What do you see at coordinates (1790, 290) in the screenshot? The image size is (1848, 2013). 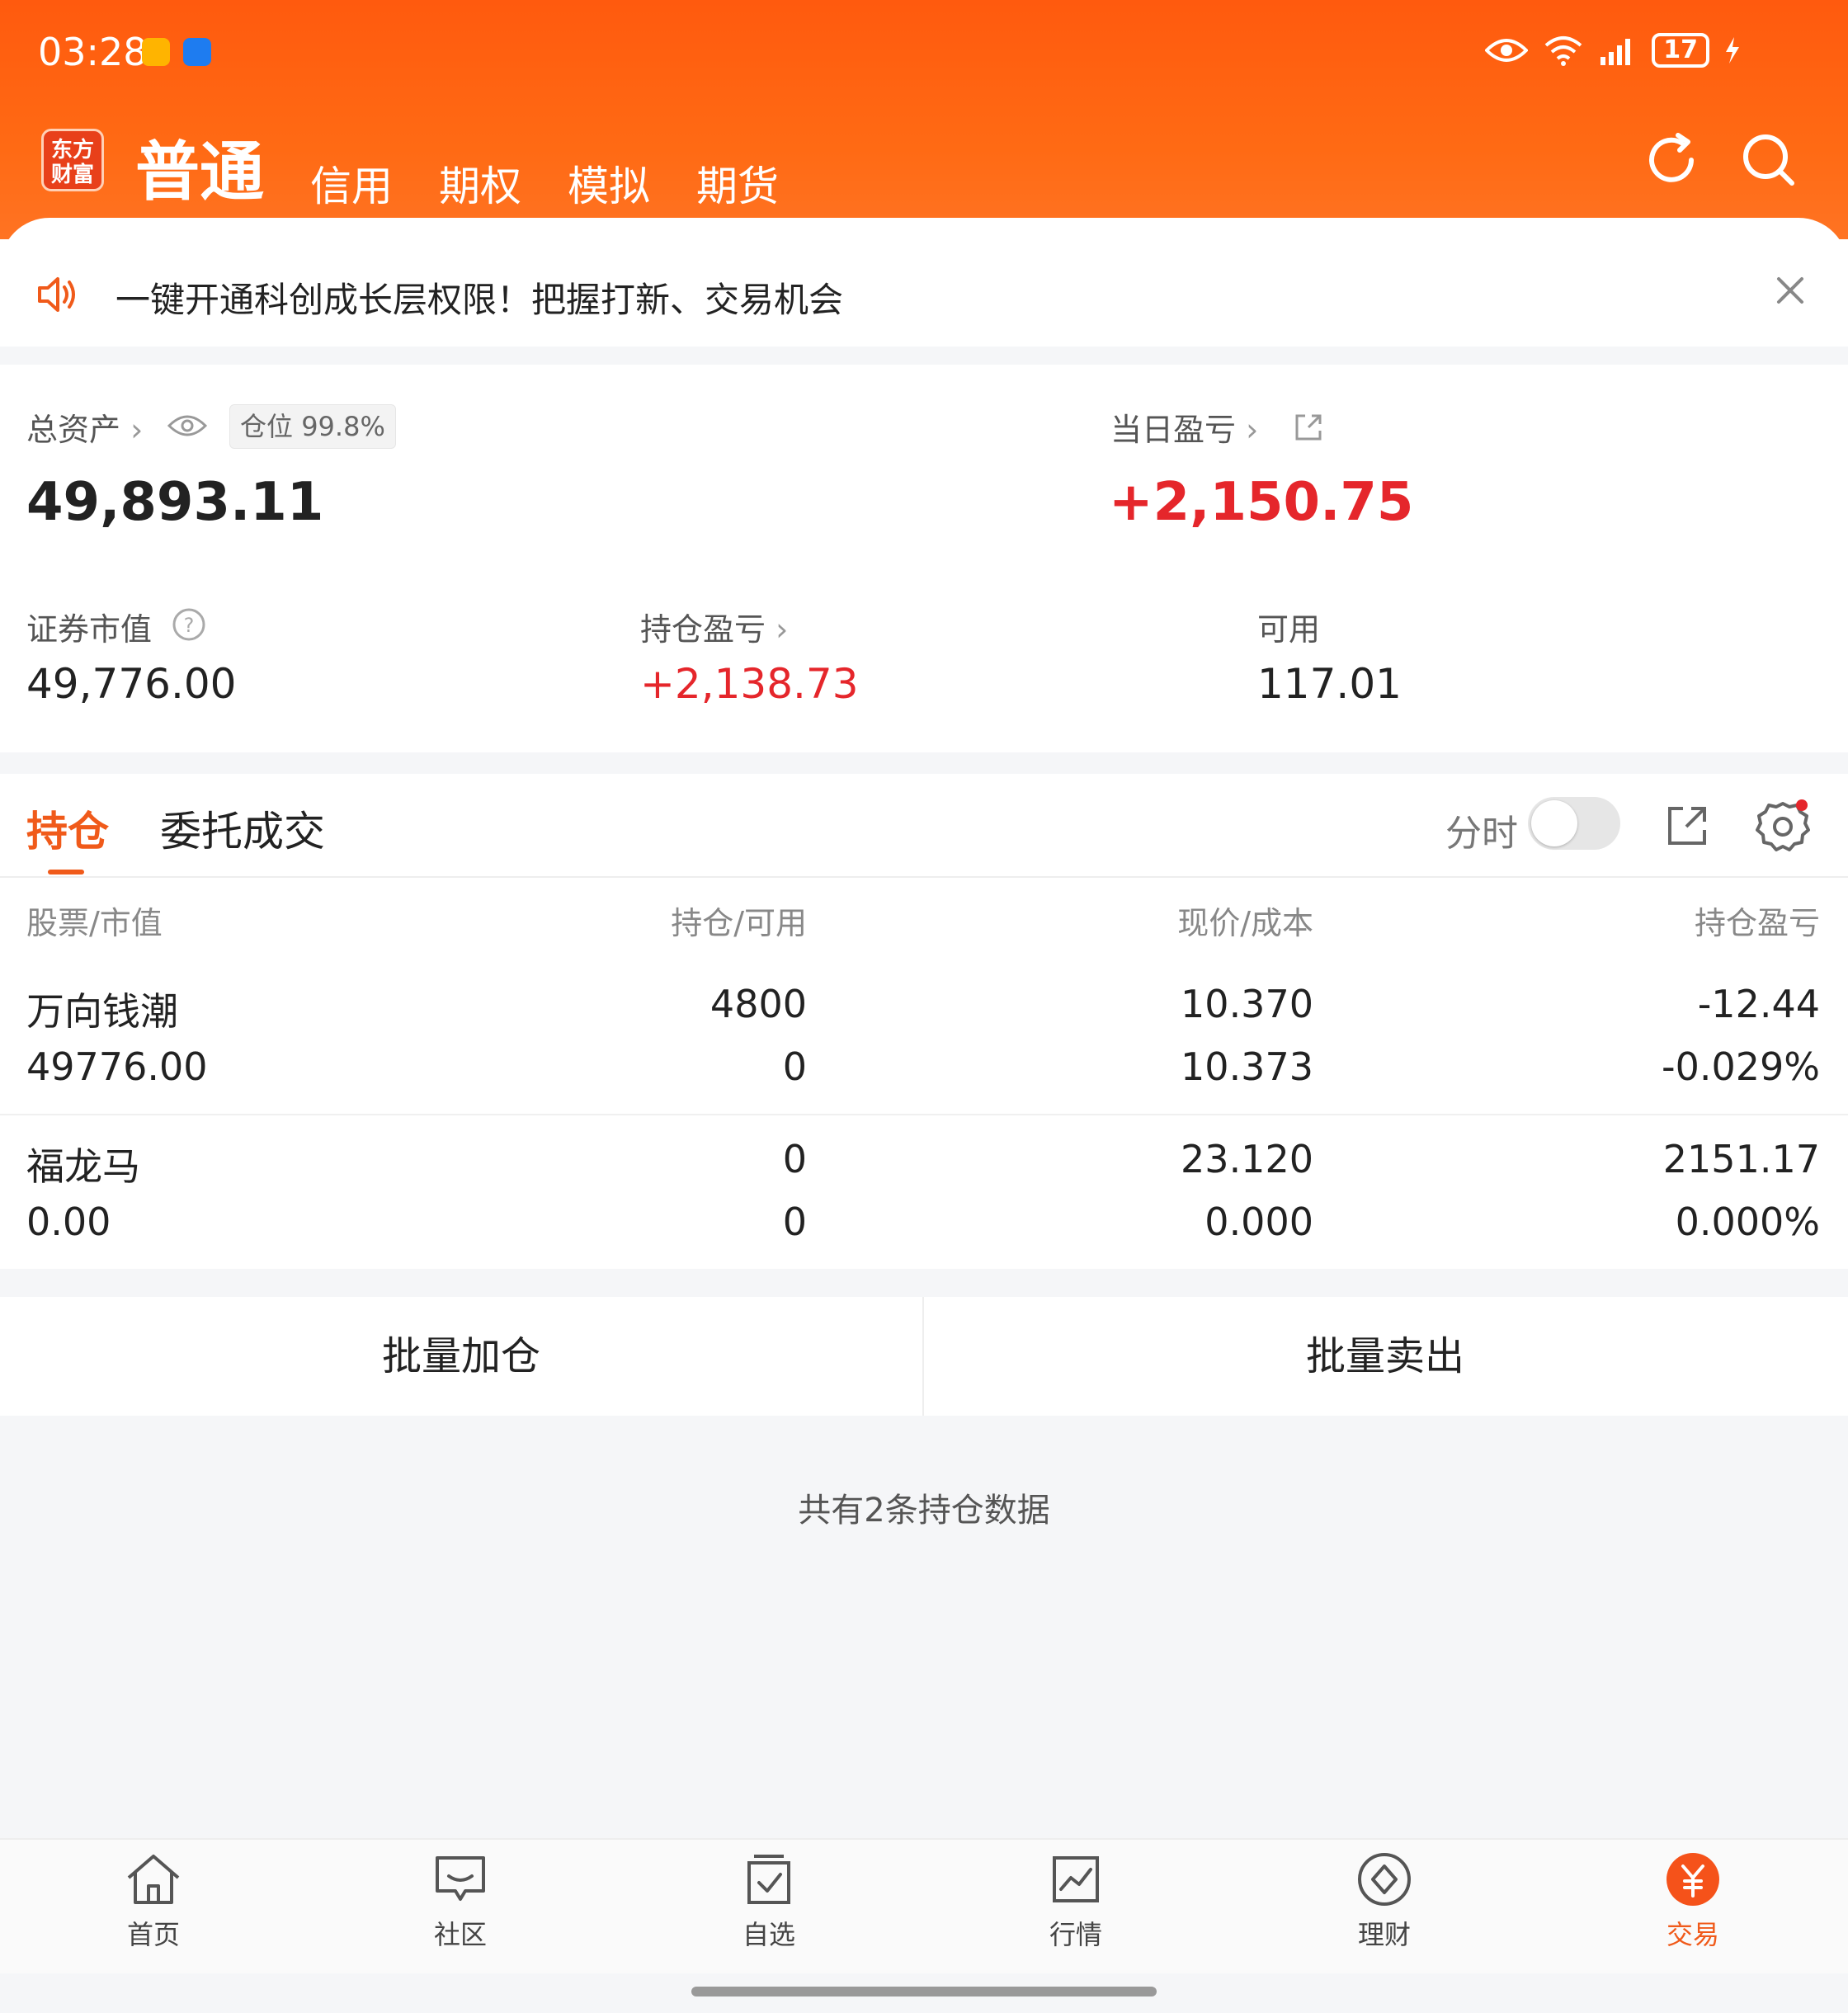 I see `close-icon` at bounding box center [1790, 290].